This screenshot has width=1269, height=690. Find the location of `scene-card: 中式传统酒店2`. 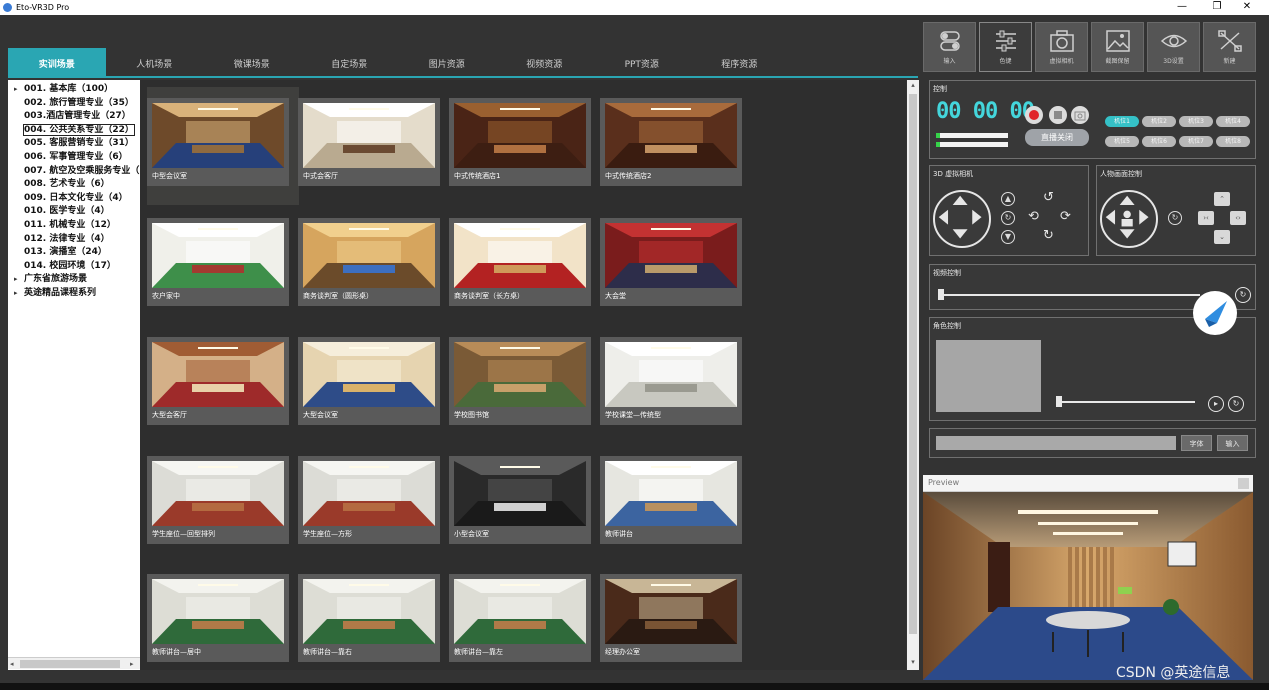

scene-card: 中式传统酒店2 is located at coordinates (671, 142).